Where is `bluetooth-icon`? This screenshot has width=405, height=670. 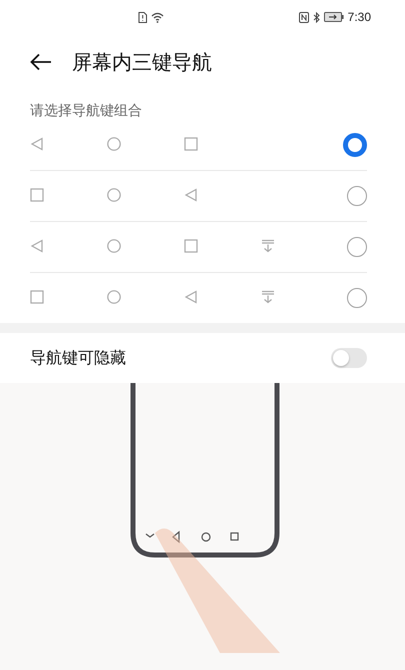 bluetooth-icon is located at coordinates (316, 17).